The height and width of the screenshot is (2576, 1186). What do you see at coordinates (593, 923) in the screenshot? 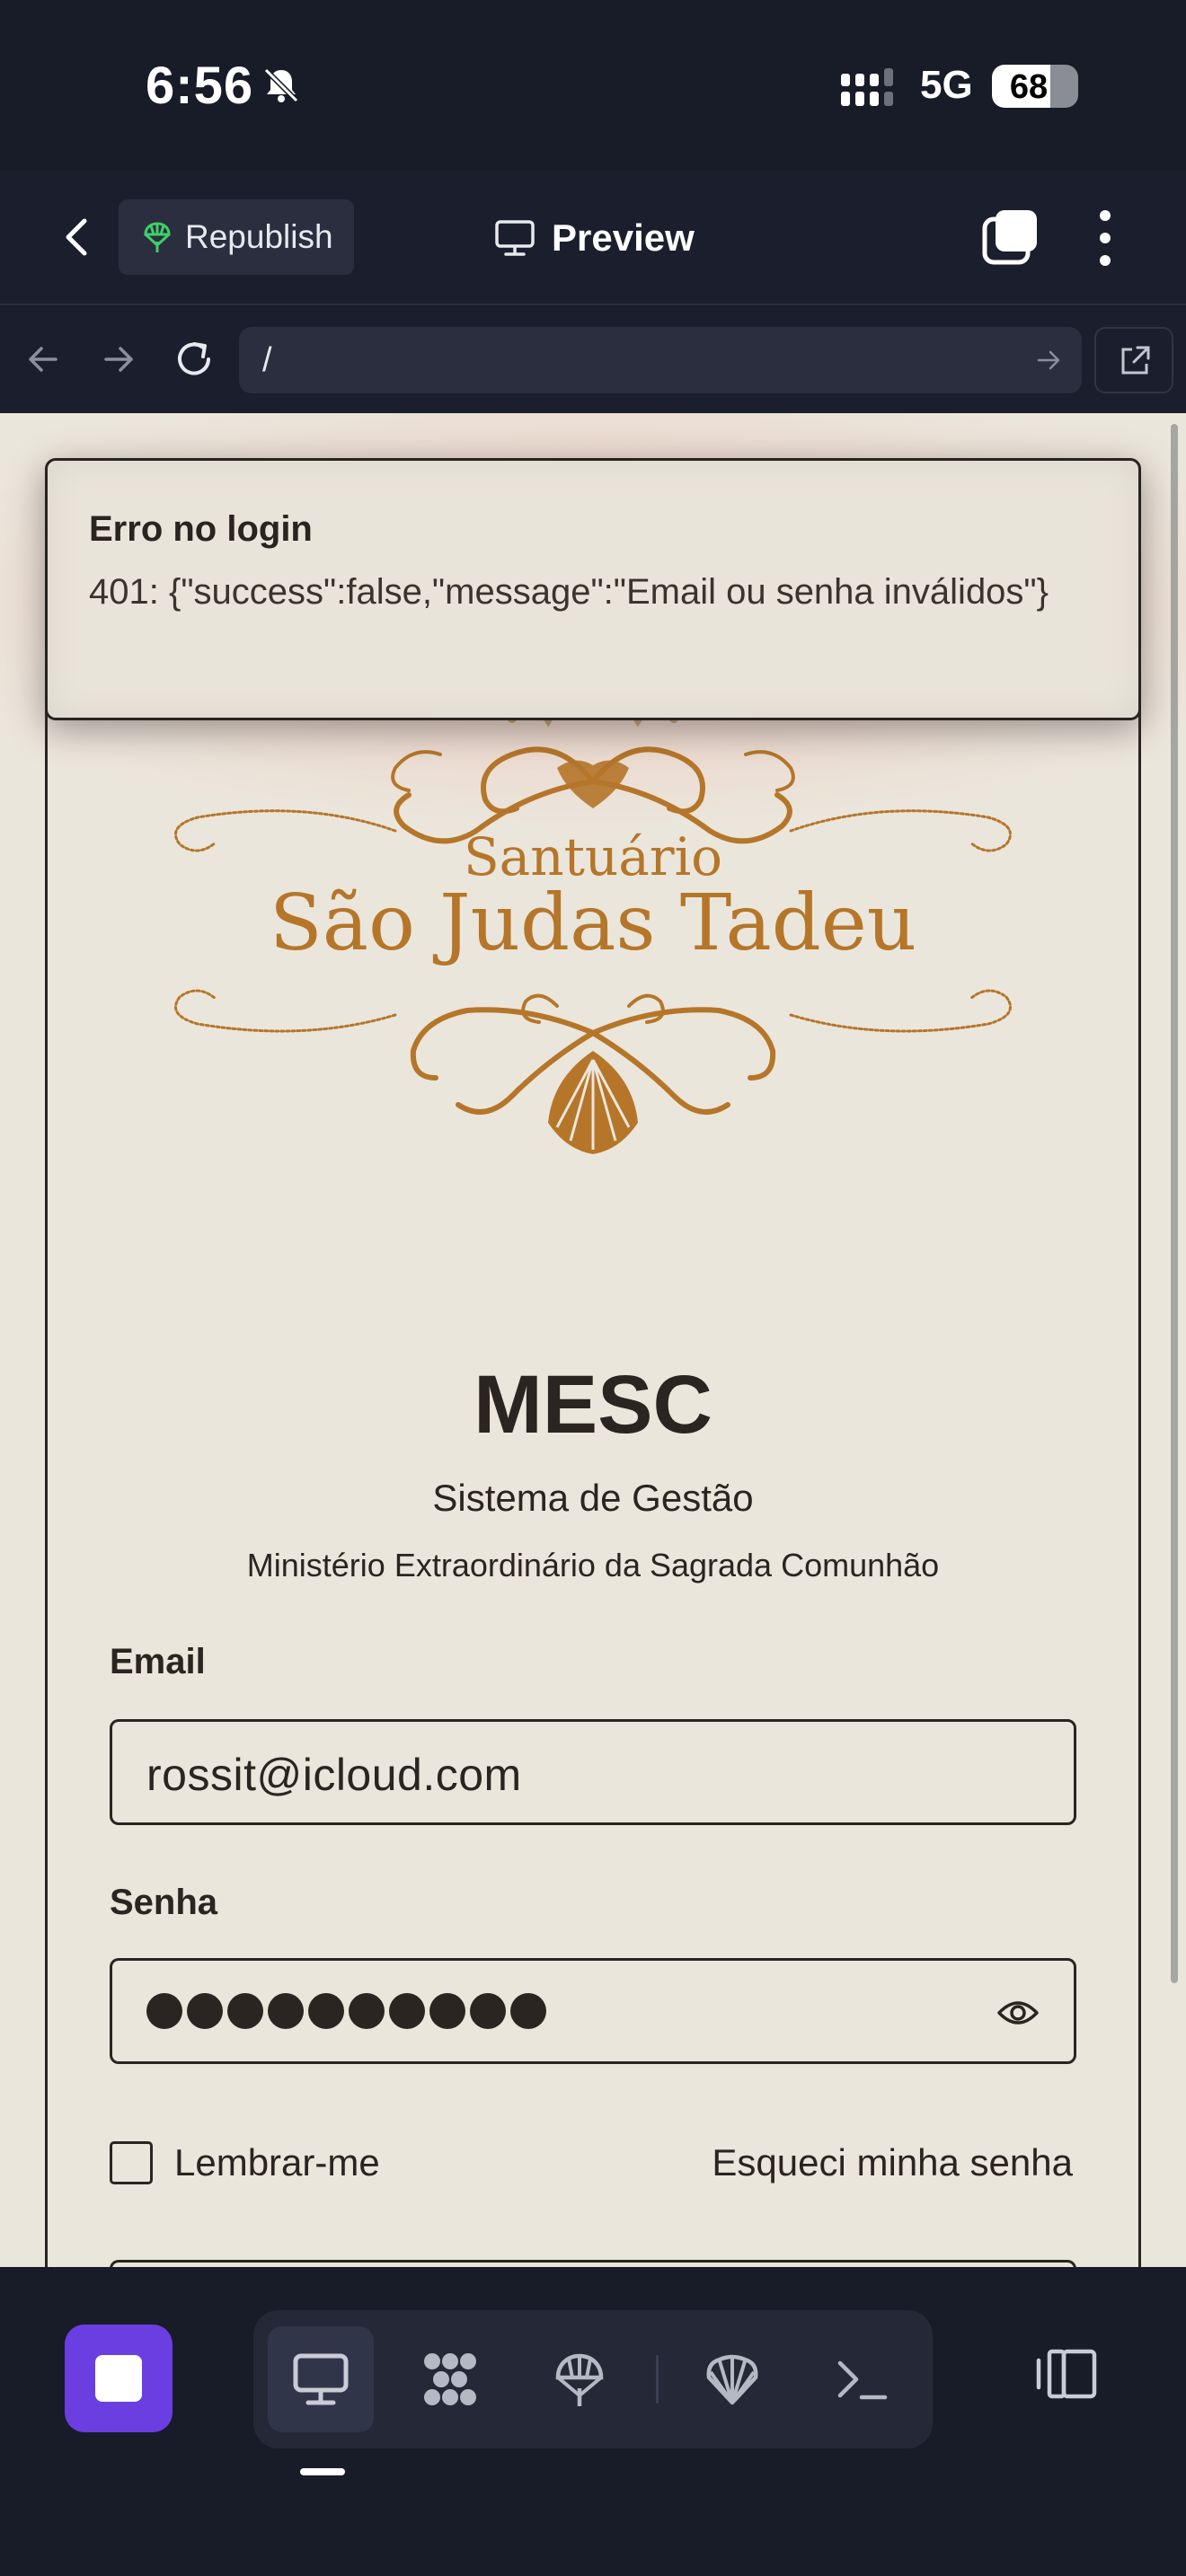
I see `logo-line-2: São Judas Tadeu` at bounding box center [593, 923].